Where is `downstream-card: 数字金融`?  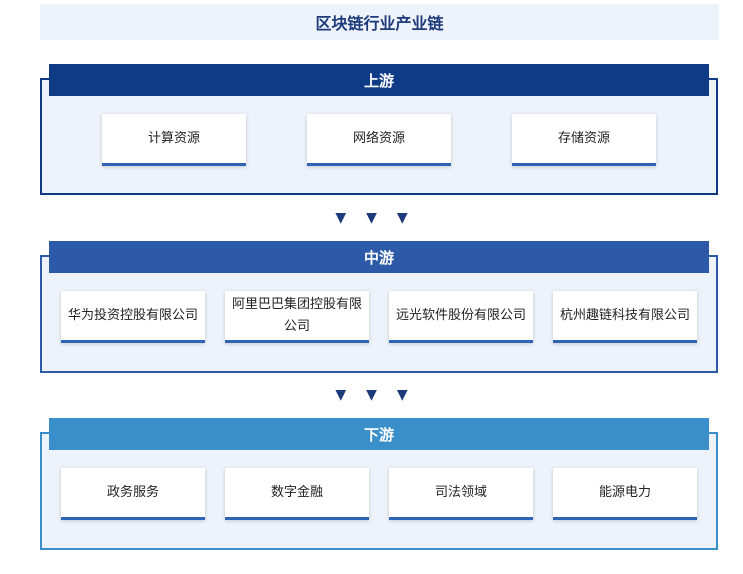 downstream-card: 数字金融 is located at coordinates (297, 494).